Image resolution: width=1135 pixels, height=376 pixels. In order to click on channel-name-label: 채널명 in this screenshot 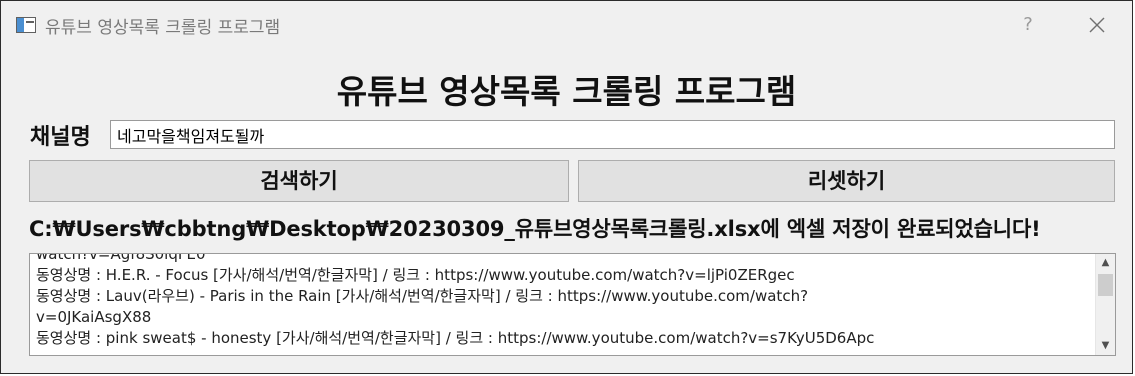, I will do `click(60, 137)`.